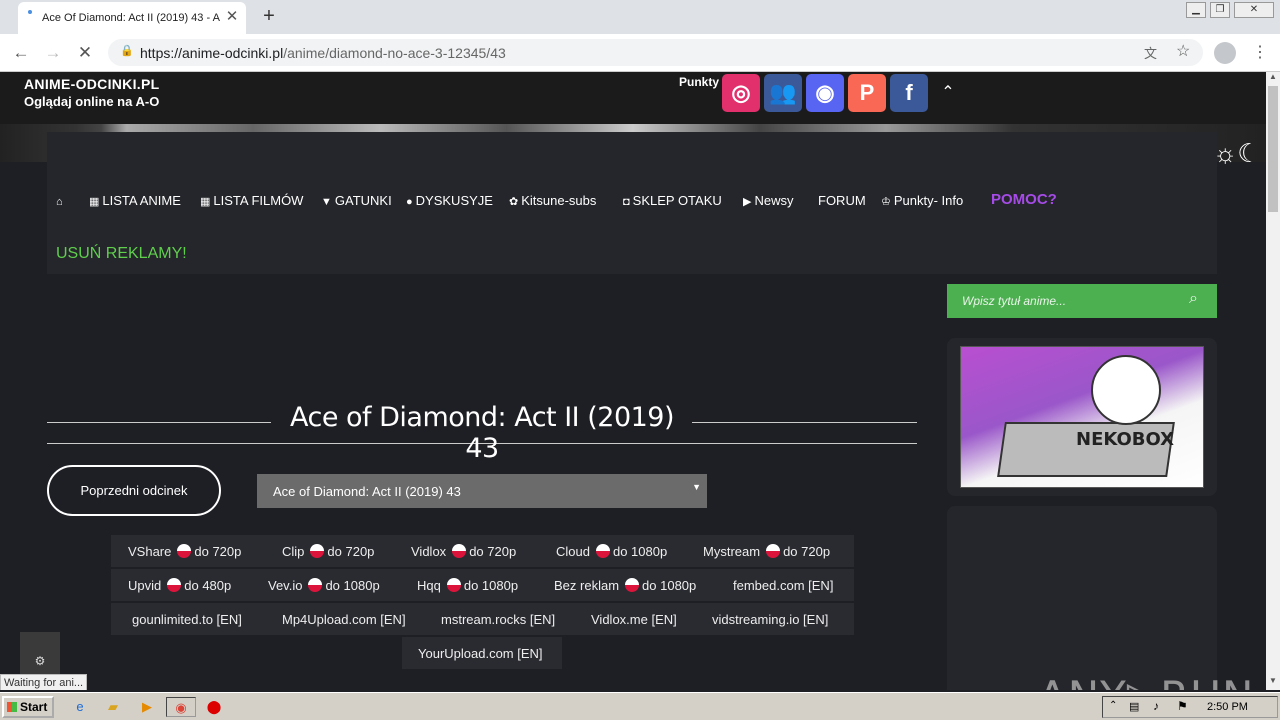 Image resolution: width=1280 pixels, height=720 pixels. I want to click on nav-label: Newsy, so click(774, 200).